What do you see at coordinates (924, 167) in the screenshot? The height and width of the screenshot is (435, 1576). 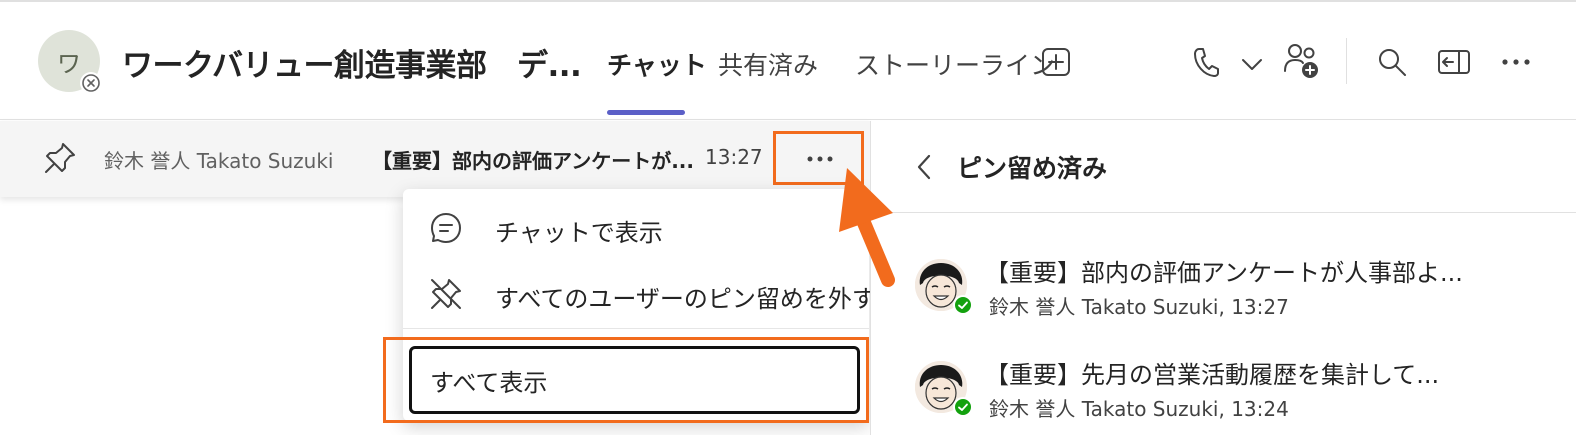 I see `back-chevron-icon` at bounding box center [924, 167].